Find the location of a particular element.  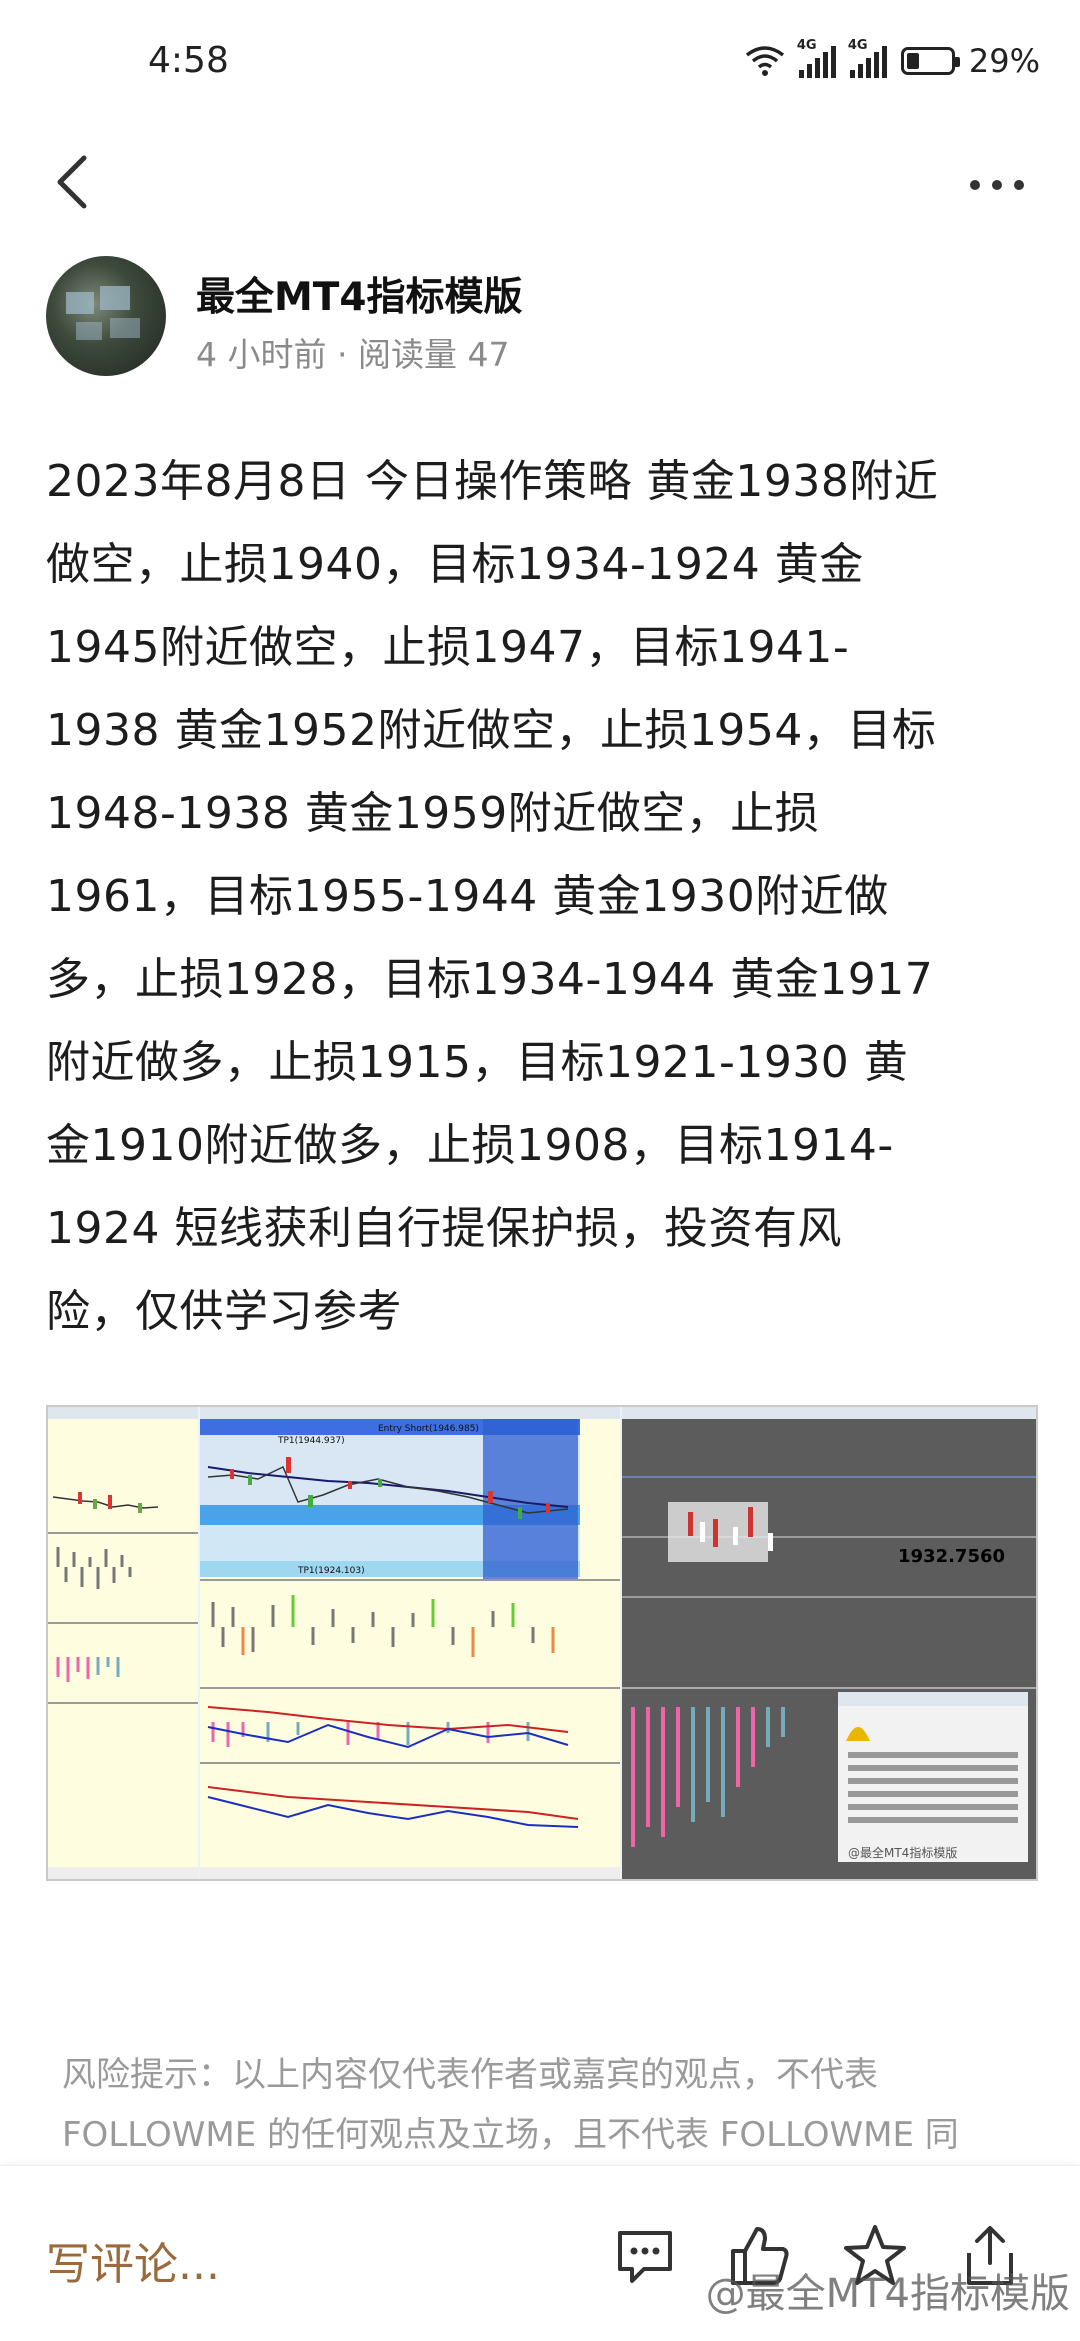

author-name: 最全MT4指标模版 is located at coordinates (359, 294).